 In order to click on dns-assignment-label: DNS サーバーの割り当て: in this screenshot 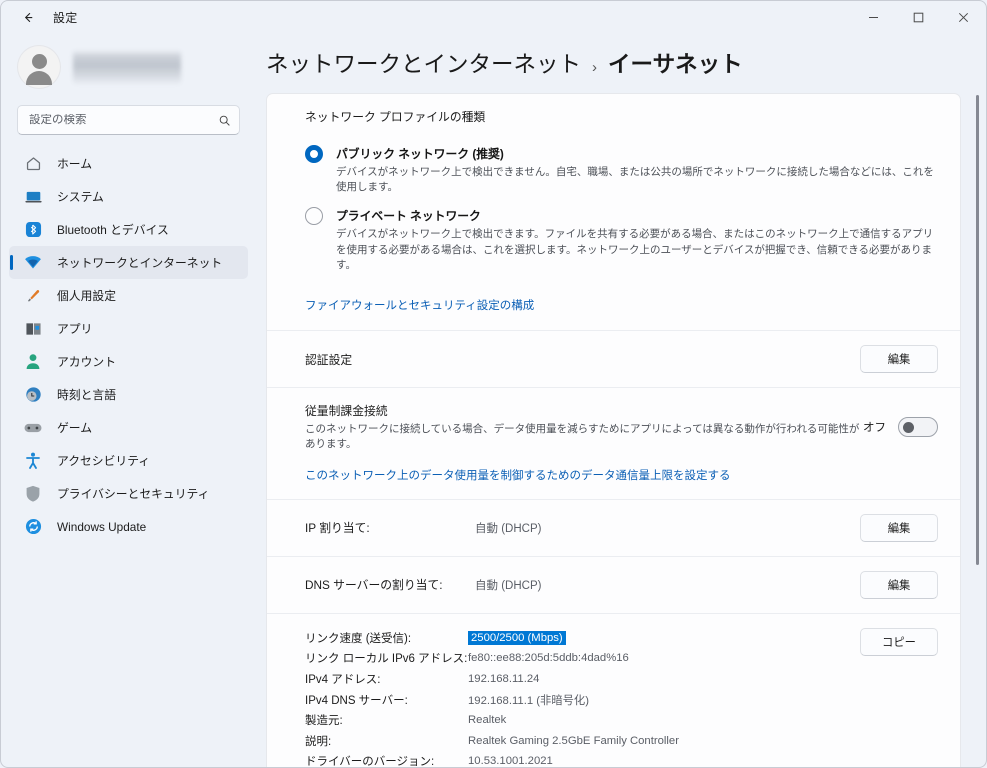, I will do `click(374, 585)`.